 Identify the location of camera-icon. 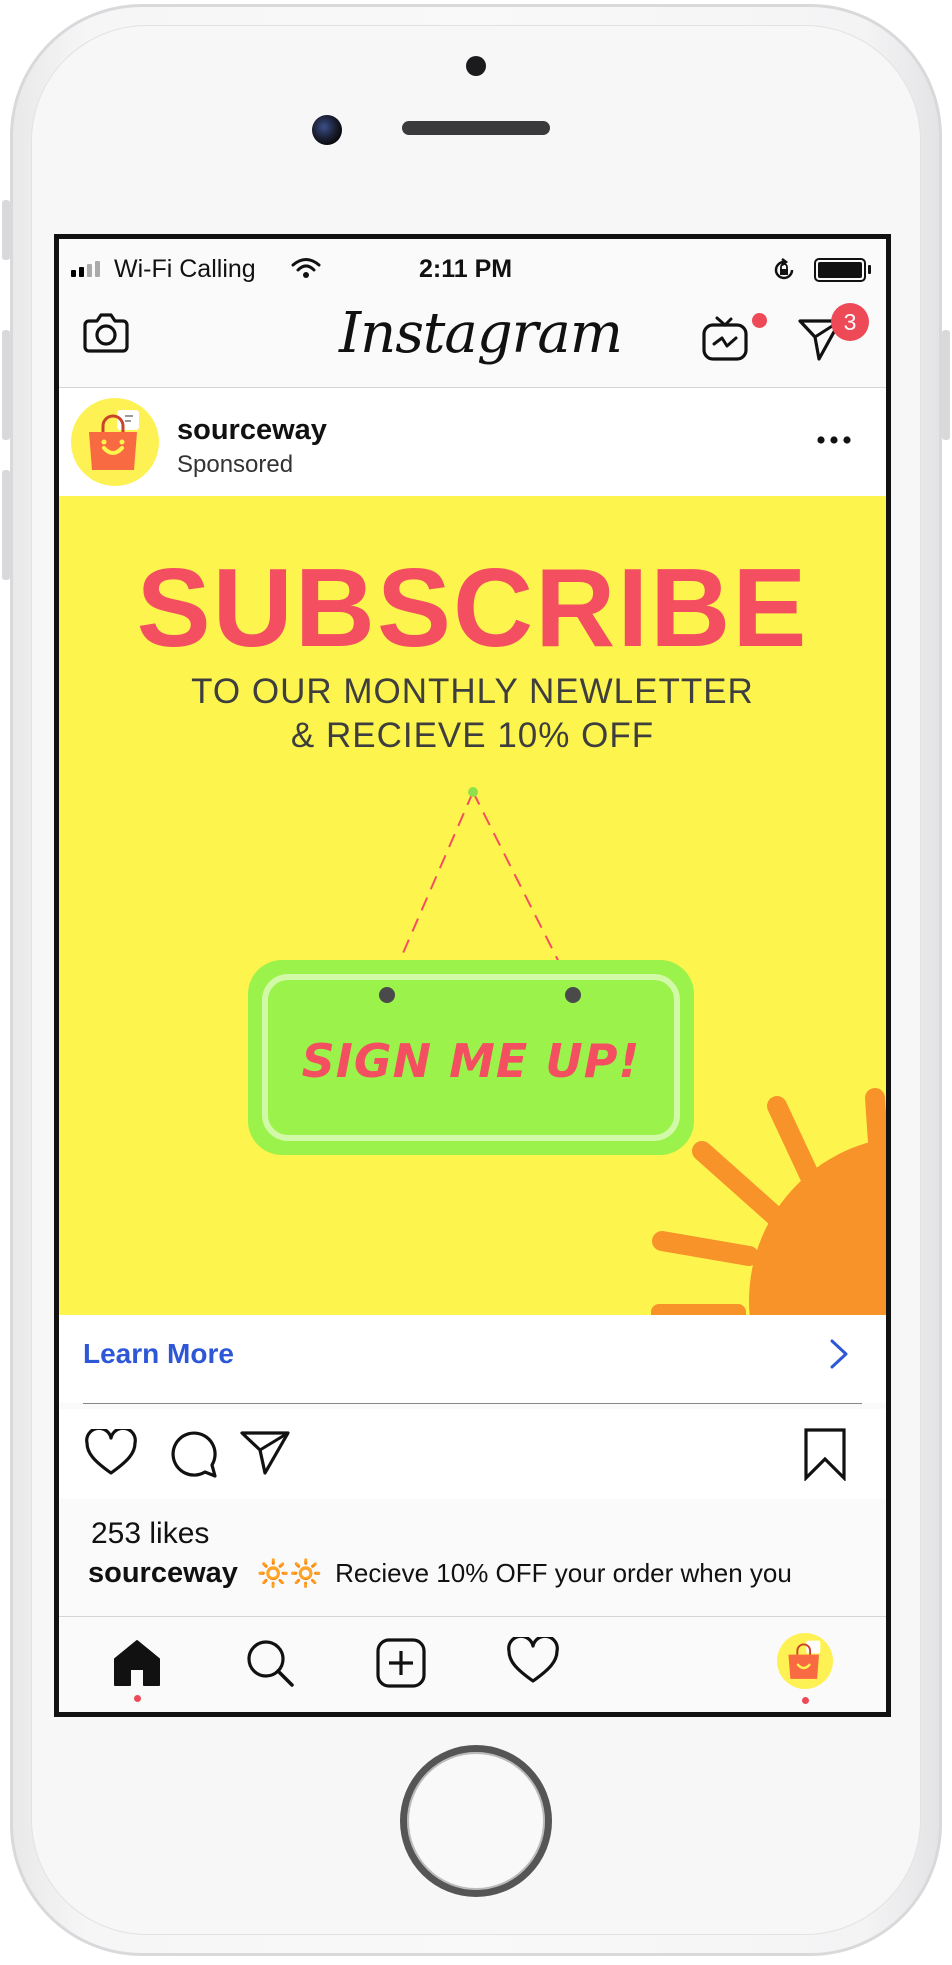
(106, 332).